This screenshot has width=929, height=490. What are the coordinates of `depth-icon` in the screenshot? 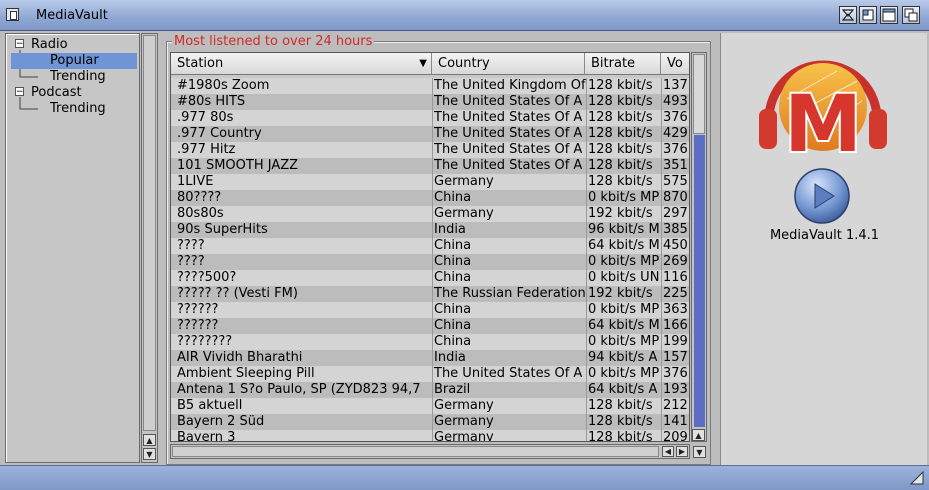 It's located at (911, 15).